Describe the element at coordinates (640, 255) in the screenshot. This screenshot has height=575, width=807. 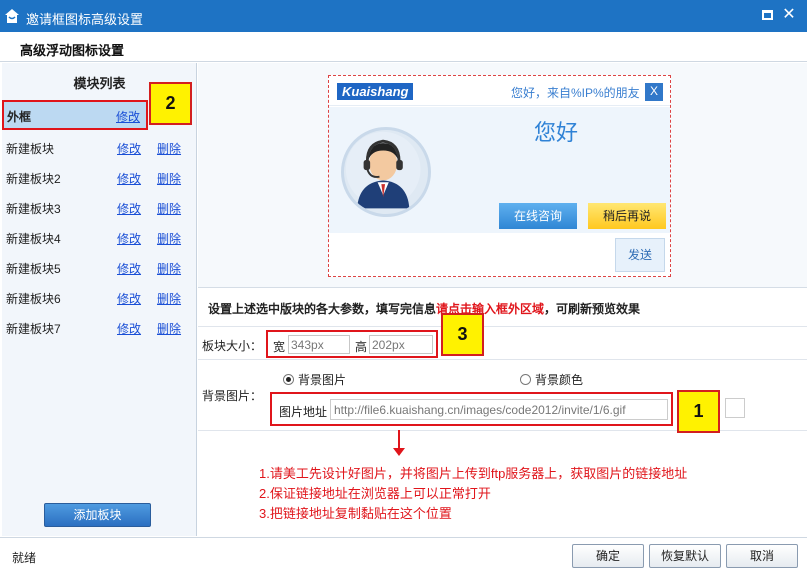
I see `preview-send-button: 发送` at that location.